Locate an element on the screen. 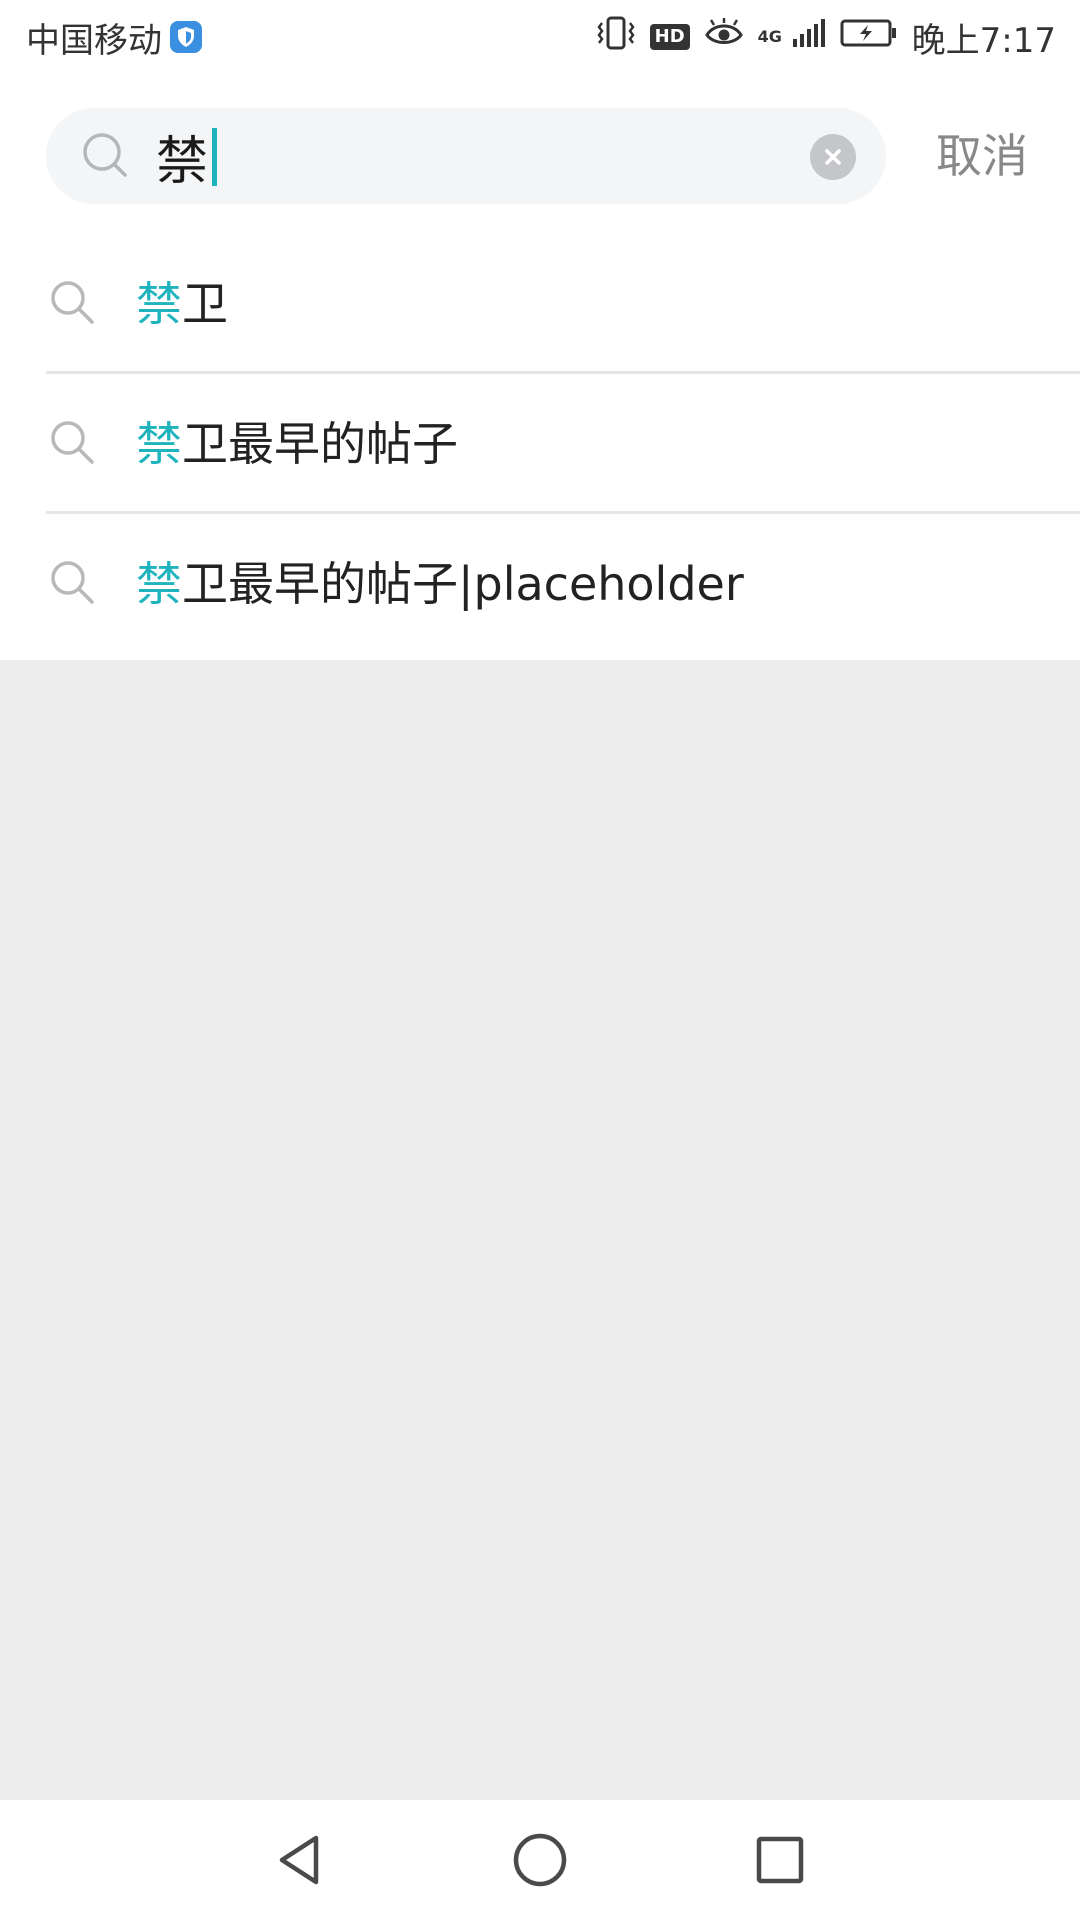  suggestion-rest: 卫 is located at coordinates (205, 304).